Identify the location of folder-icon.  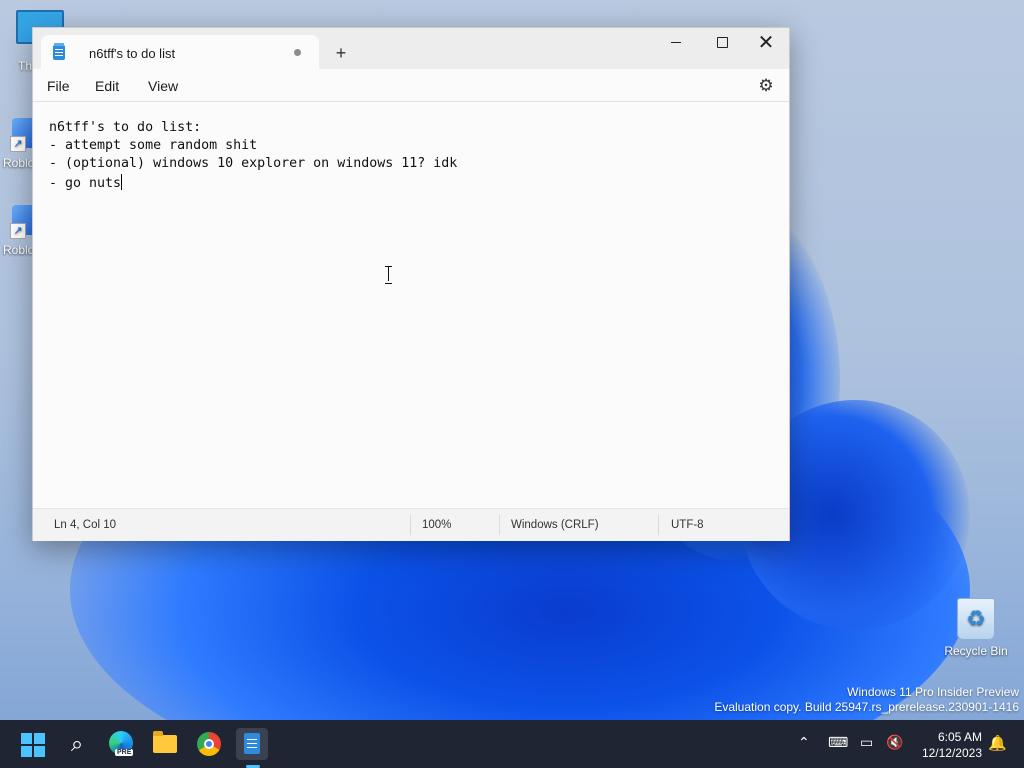
(165, 742).